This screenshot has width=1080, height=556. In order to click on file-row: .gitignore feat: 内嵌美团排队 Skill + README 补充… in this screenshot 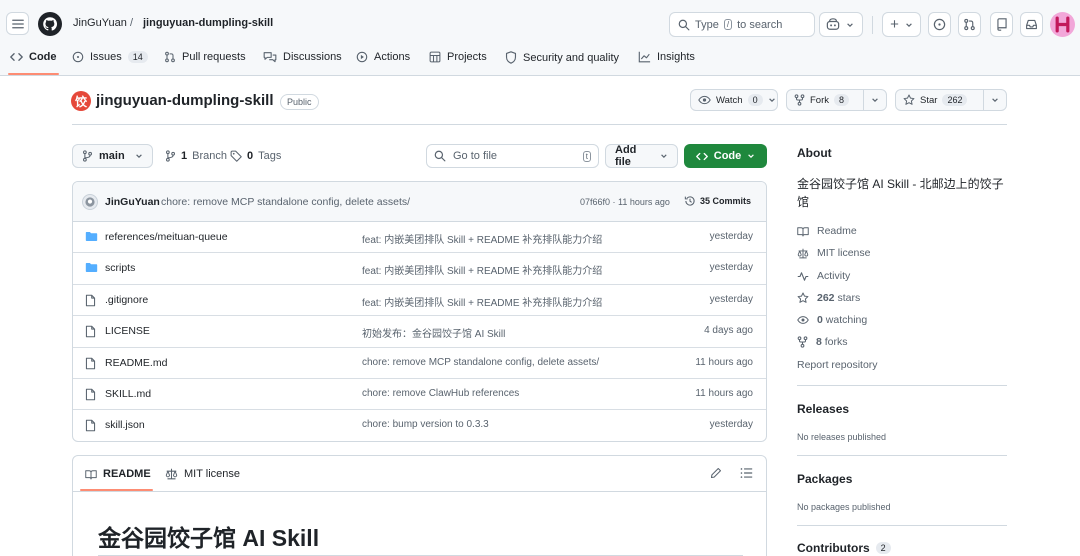, I will do `click(419, 301)`.